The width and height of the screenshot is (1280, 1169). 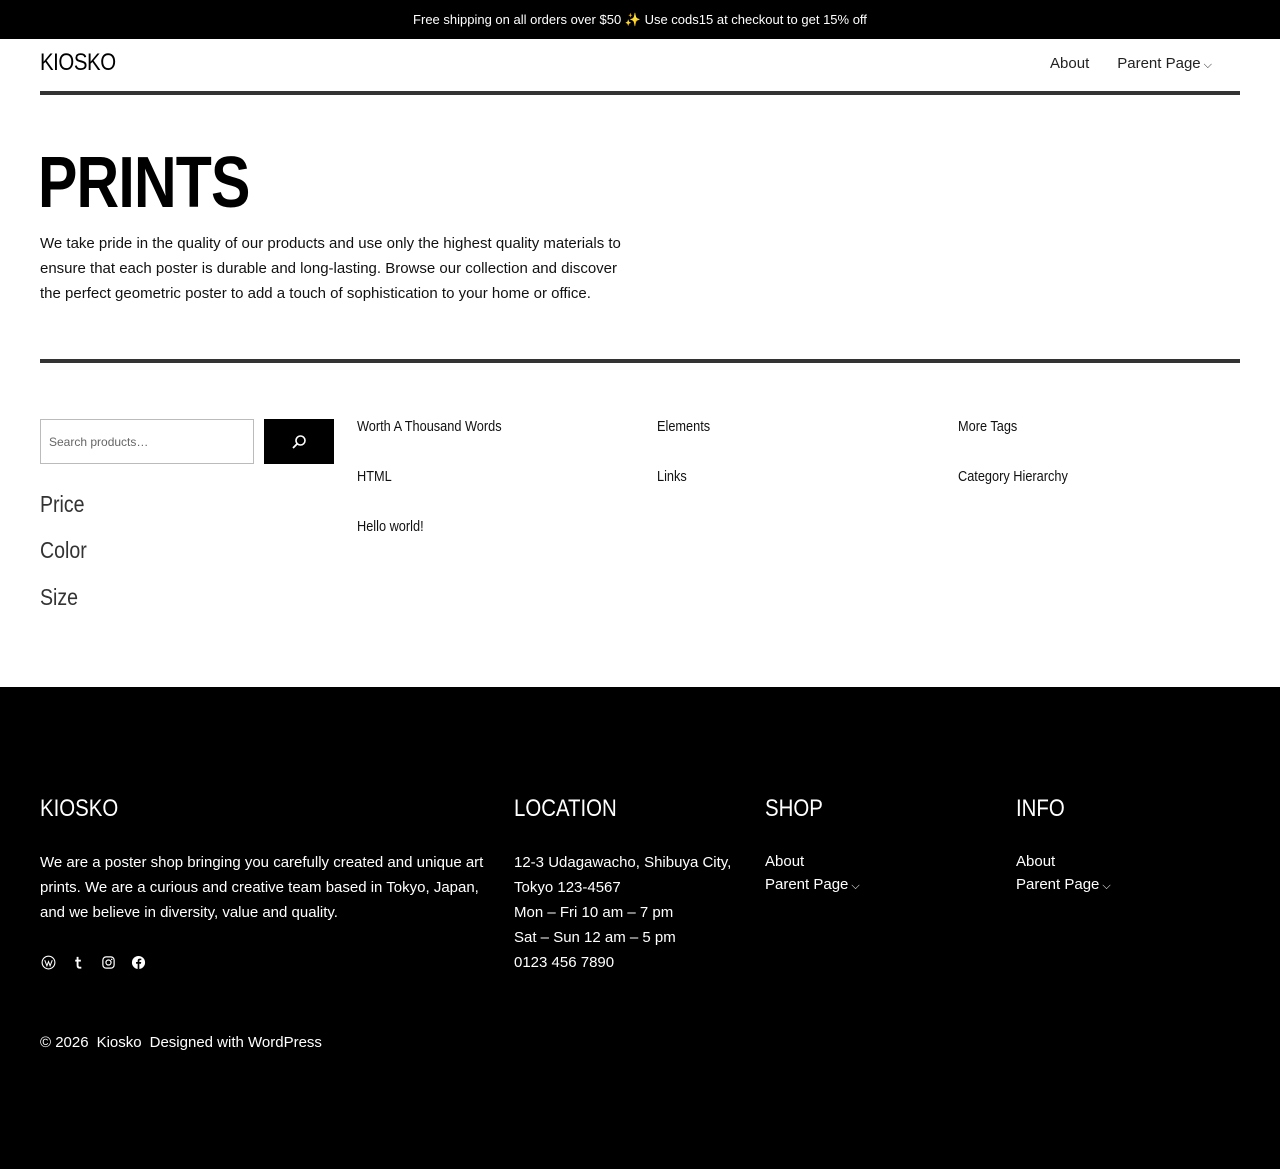 What do you see at coordinates (987, 426) in the screenshot?
I see `post-link: More Tags` at bounding box center [987, 426].